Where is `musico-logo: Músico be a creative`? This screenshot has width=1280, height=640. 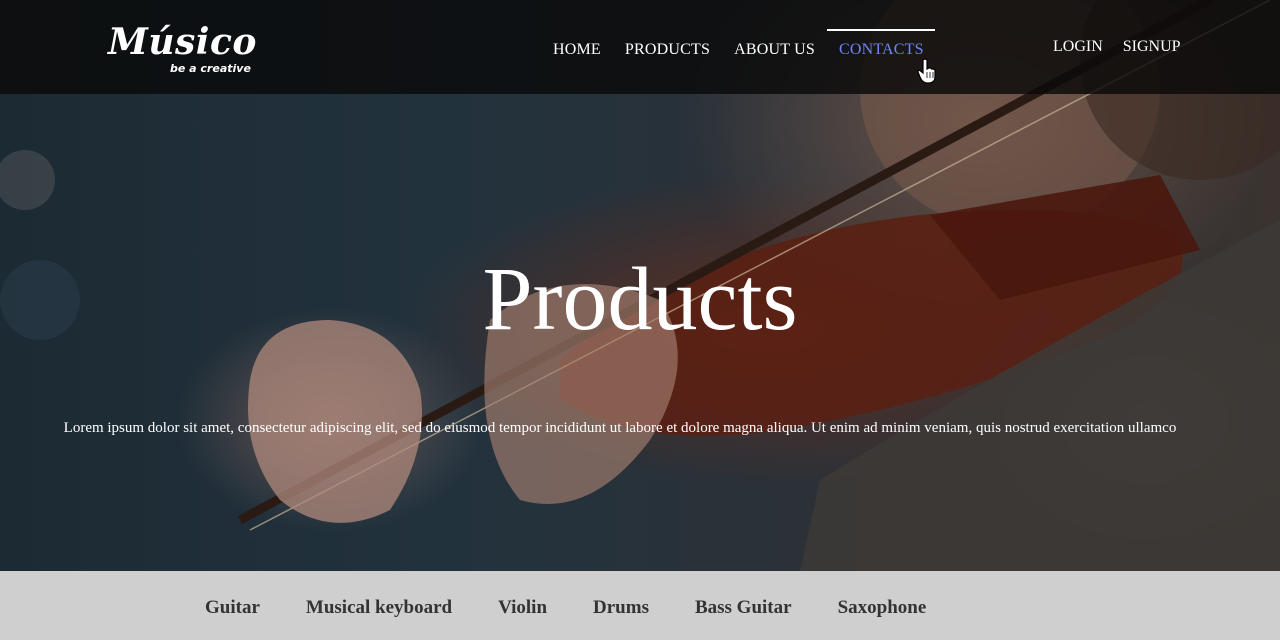
musico-logo: Músico be a creative is located at coordinates (182, 48).